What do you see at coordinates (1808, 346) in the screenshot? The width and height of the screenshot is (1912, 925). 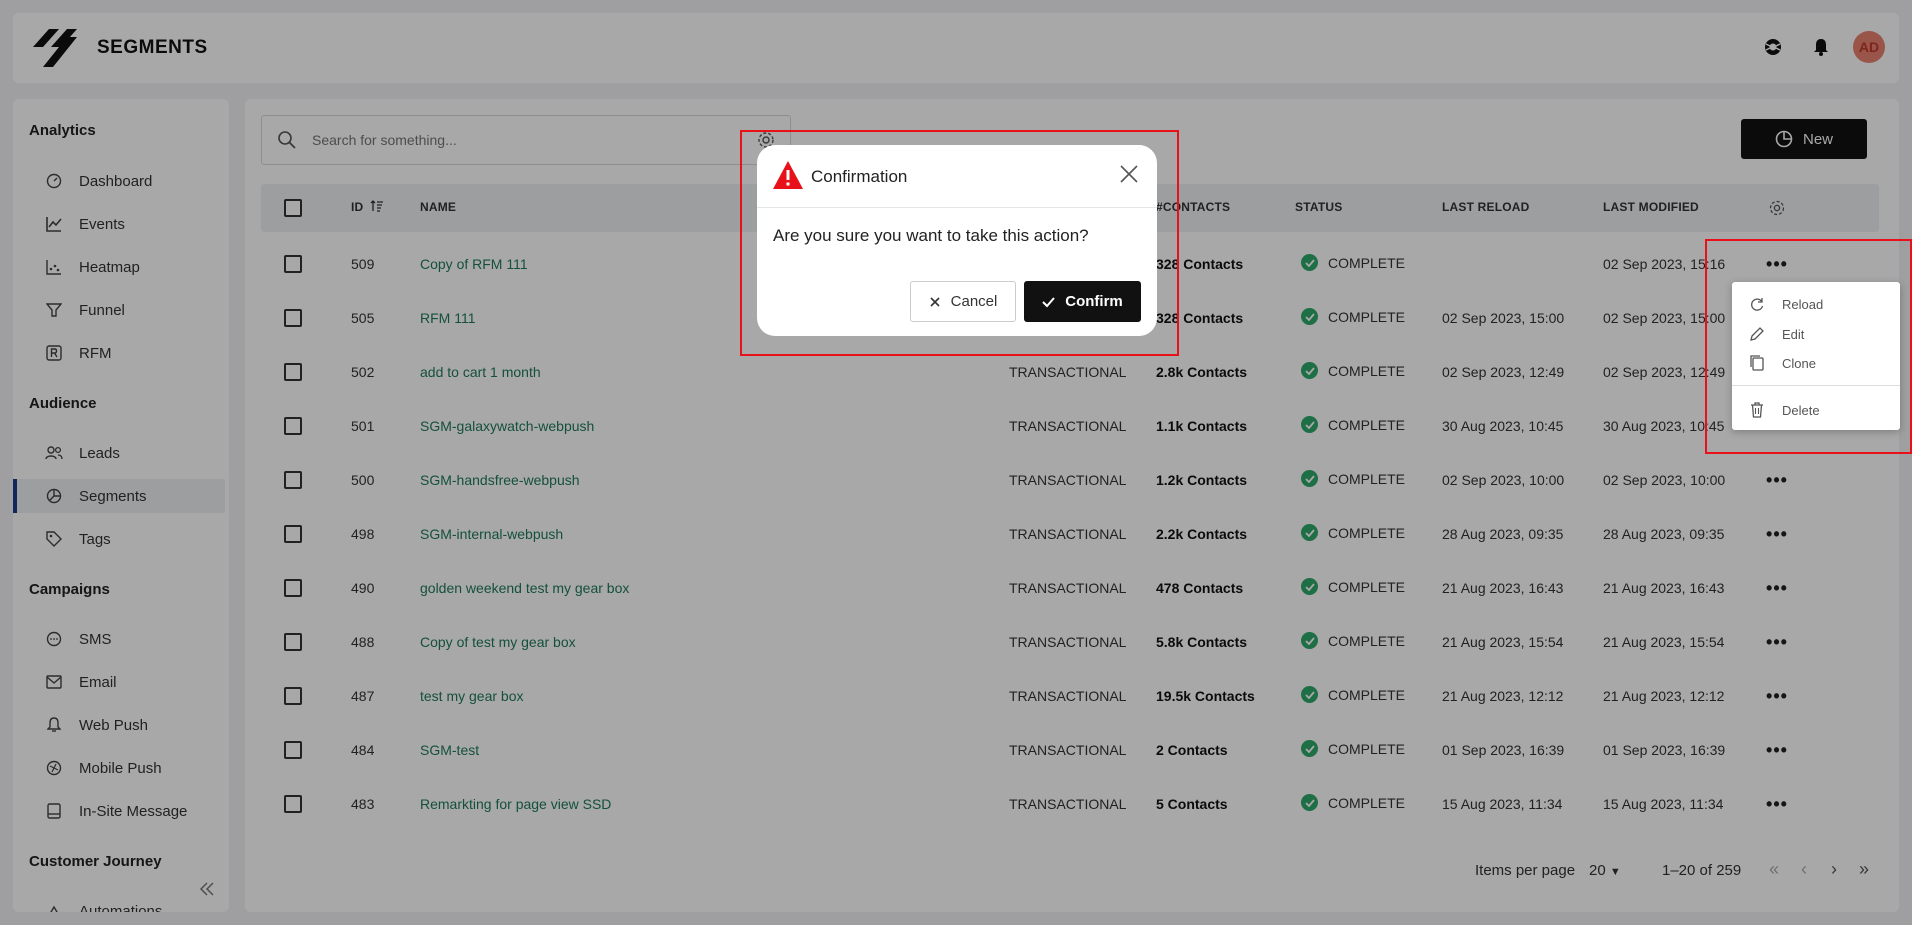 I see `highlight-box-menu` at bounding box center [1808, 346].